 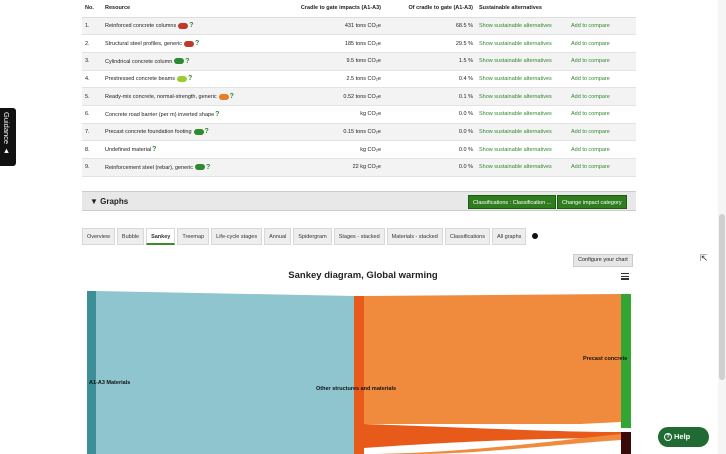 I want to click on sankey-label-target: Precast concrete, so click(x=605, y=359).